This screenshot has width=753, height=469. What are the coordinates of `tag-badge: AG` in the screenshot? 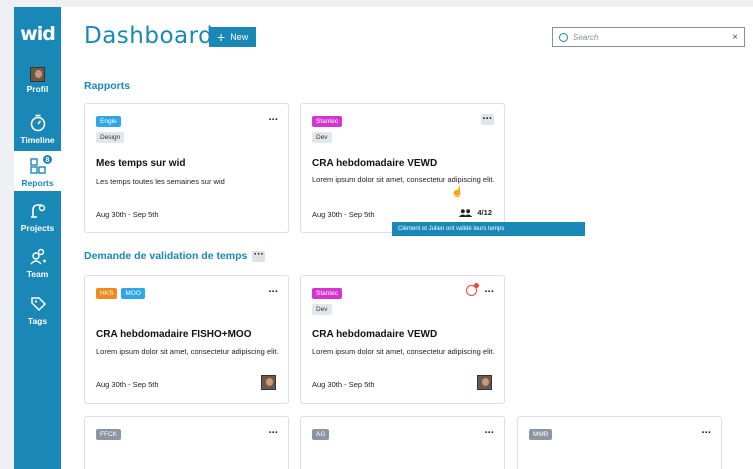 It's located at (321, 434).